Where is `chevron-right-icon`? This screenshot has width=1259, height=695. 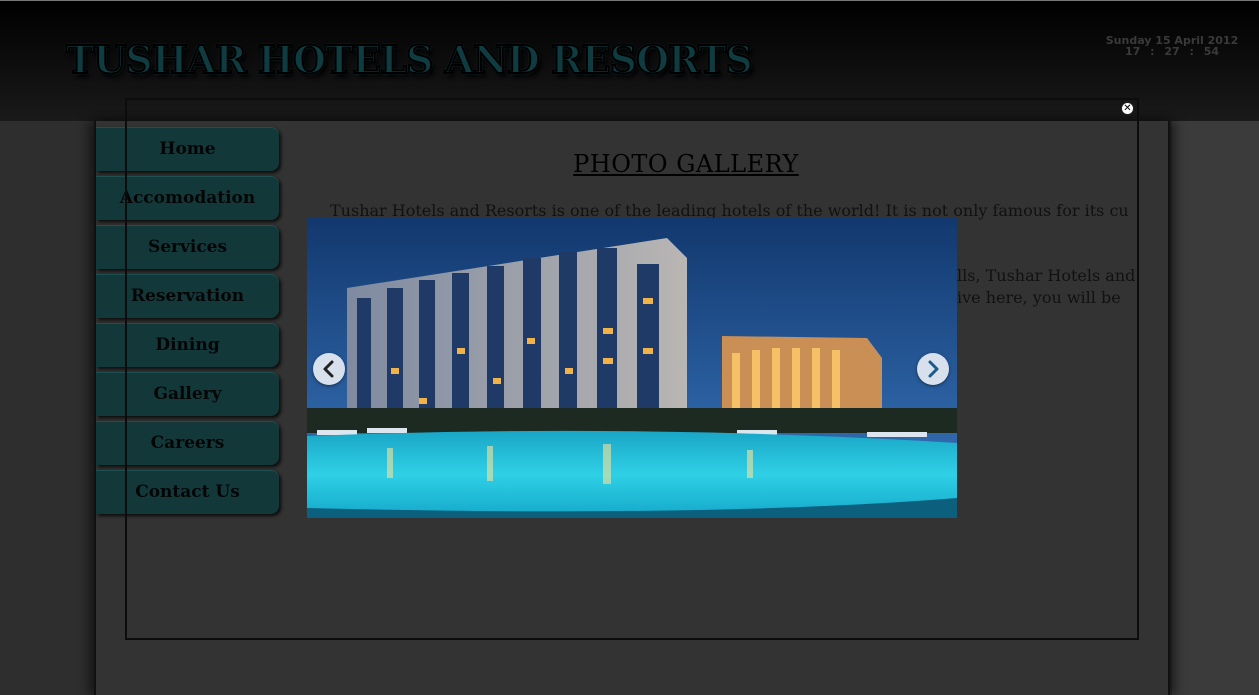 chevron-right-icon is located at coordinates (933, 369).